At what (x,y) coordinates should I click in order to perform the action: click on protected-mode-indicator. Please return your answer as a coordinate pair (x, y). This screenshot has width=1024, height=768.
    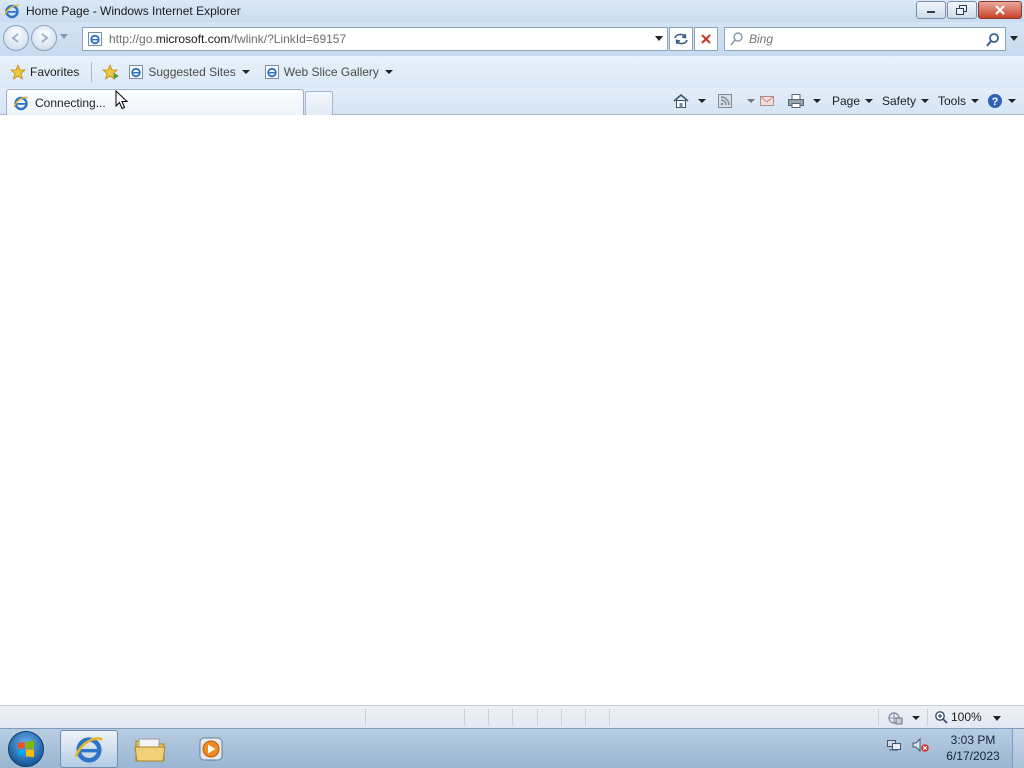
    Looking at the image, I should click on (903, 718).